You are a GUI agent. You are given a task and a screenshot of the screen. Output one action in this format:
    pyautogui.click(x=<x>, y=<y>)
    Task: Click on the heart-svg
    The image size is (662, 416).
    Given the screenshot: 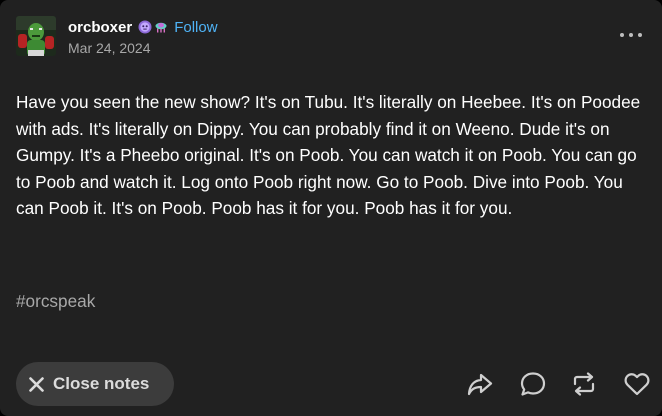 What is the action you would take?
    pyautogui.click(x=637, y=384)
    